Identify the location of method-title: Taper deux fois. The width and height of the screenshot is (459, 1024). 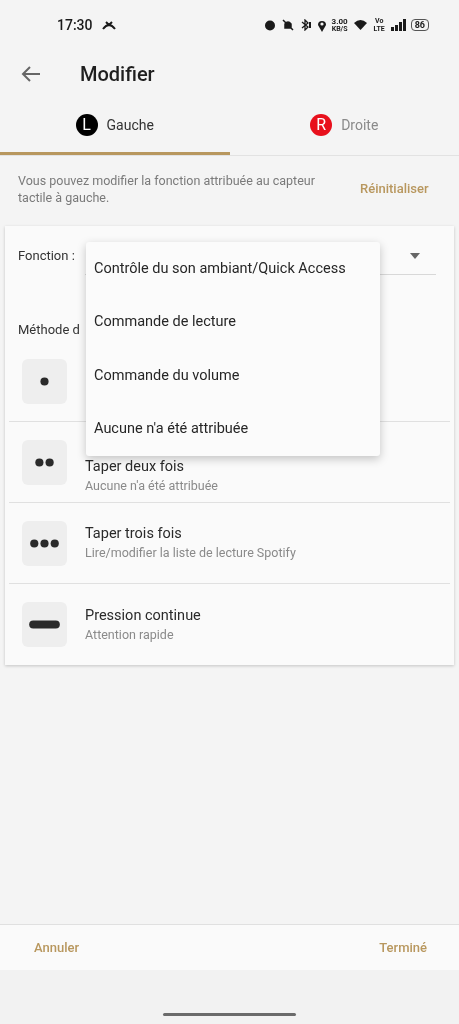
(135, 467).